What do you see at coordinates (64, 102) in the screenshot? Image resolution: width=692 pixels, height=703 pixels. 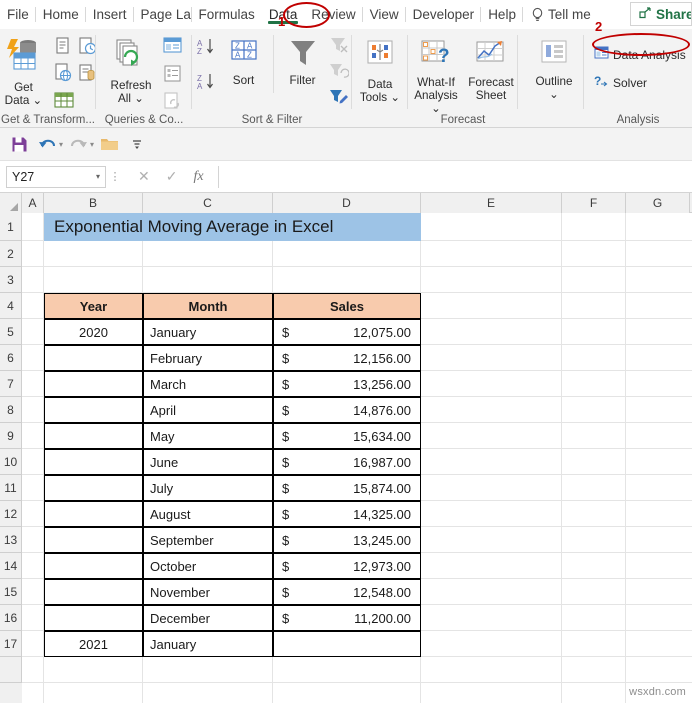 I see `from-table-icon` at bounding box center [64, 102].